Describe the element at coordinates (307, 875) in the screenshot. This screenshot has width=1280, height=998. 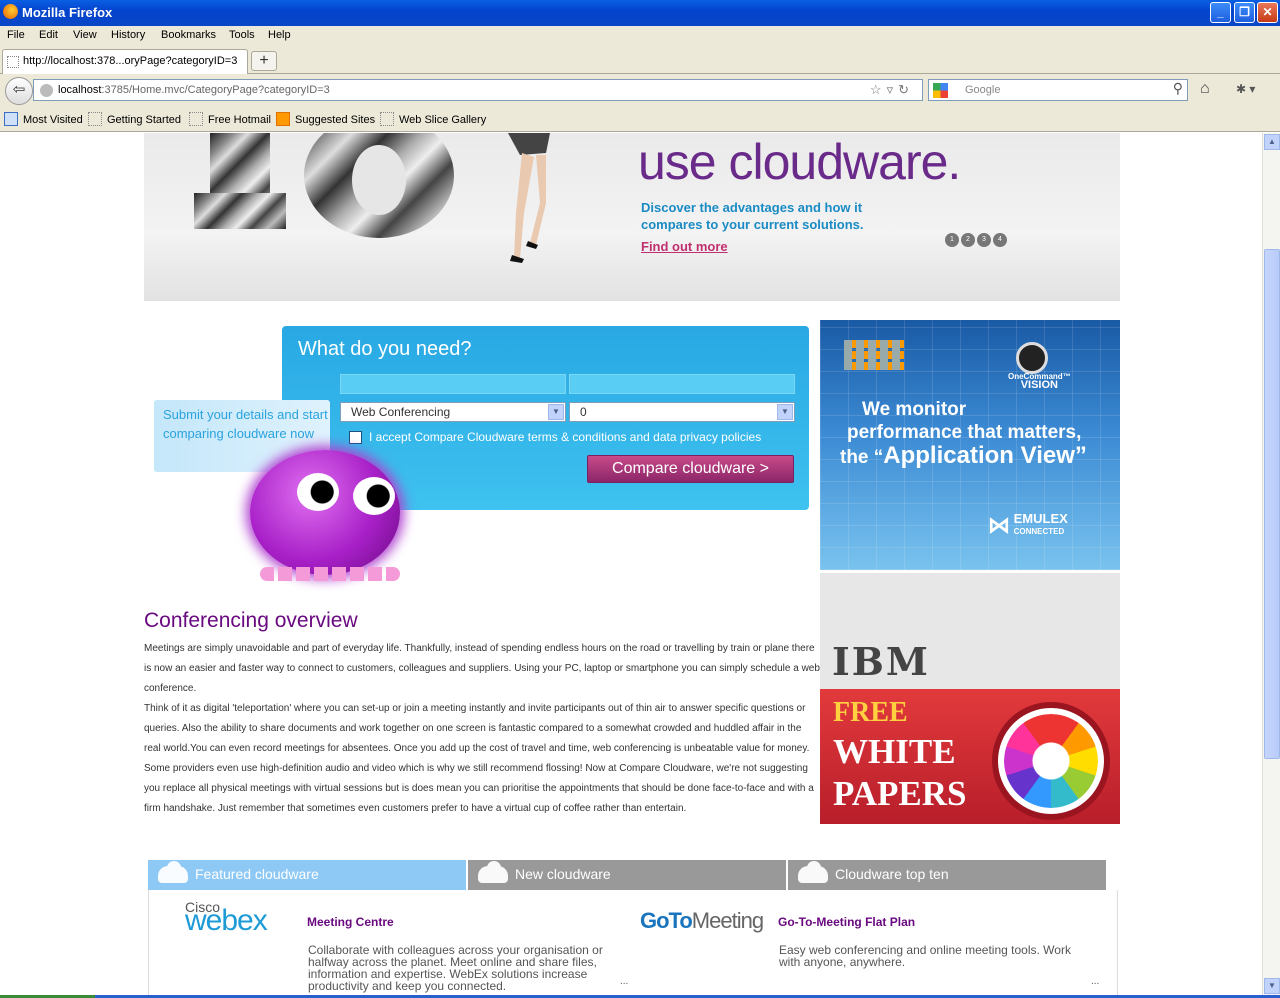
I see `tab-featured-cloudware: Featured cloudware` at that location.